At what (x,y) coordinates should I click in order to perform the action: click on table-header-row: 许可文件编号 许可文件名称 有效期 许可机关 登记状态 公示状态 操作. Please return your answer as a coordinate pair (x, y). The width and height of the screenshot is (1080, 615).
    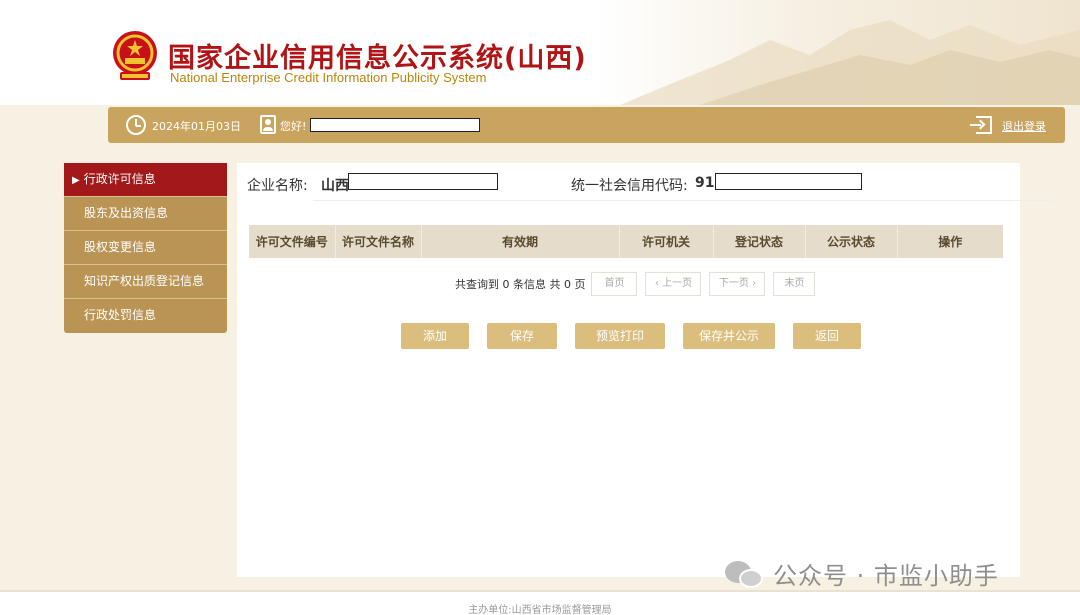
    Looking at the image, I should click on (626, 241).